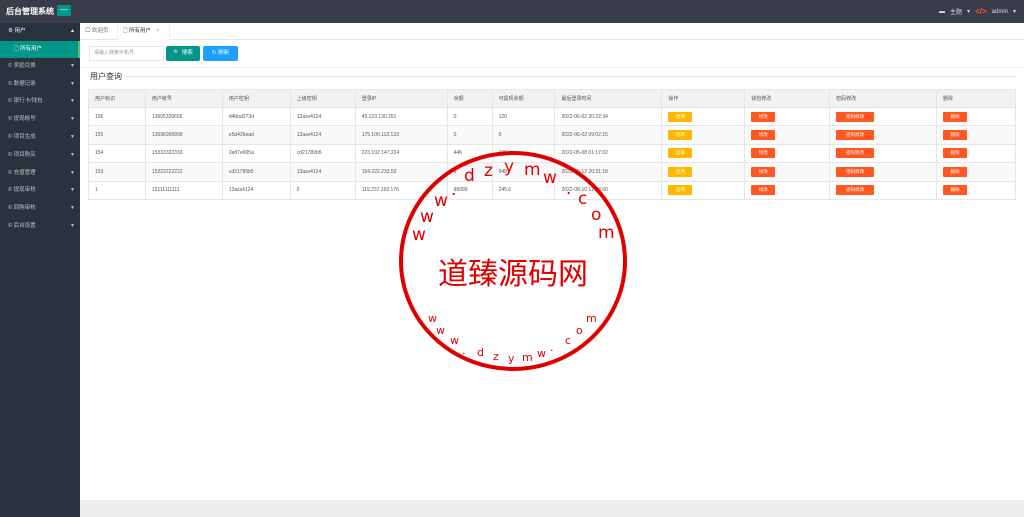 The width and height of the screenshot is (1024, 517). I want to click on cell-account: 13605326656, so click(183, 116).